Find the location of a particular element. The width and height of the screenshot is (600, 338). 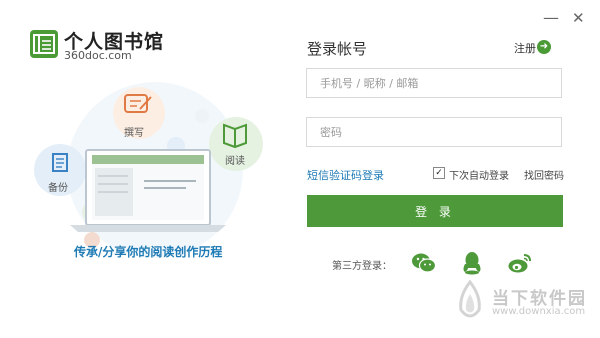

write-label: 撰写 is located at coordinates (134, 133).